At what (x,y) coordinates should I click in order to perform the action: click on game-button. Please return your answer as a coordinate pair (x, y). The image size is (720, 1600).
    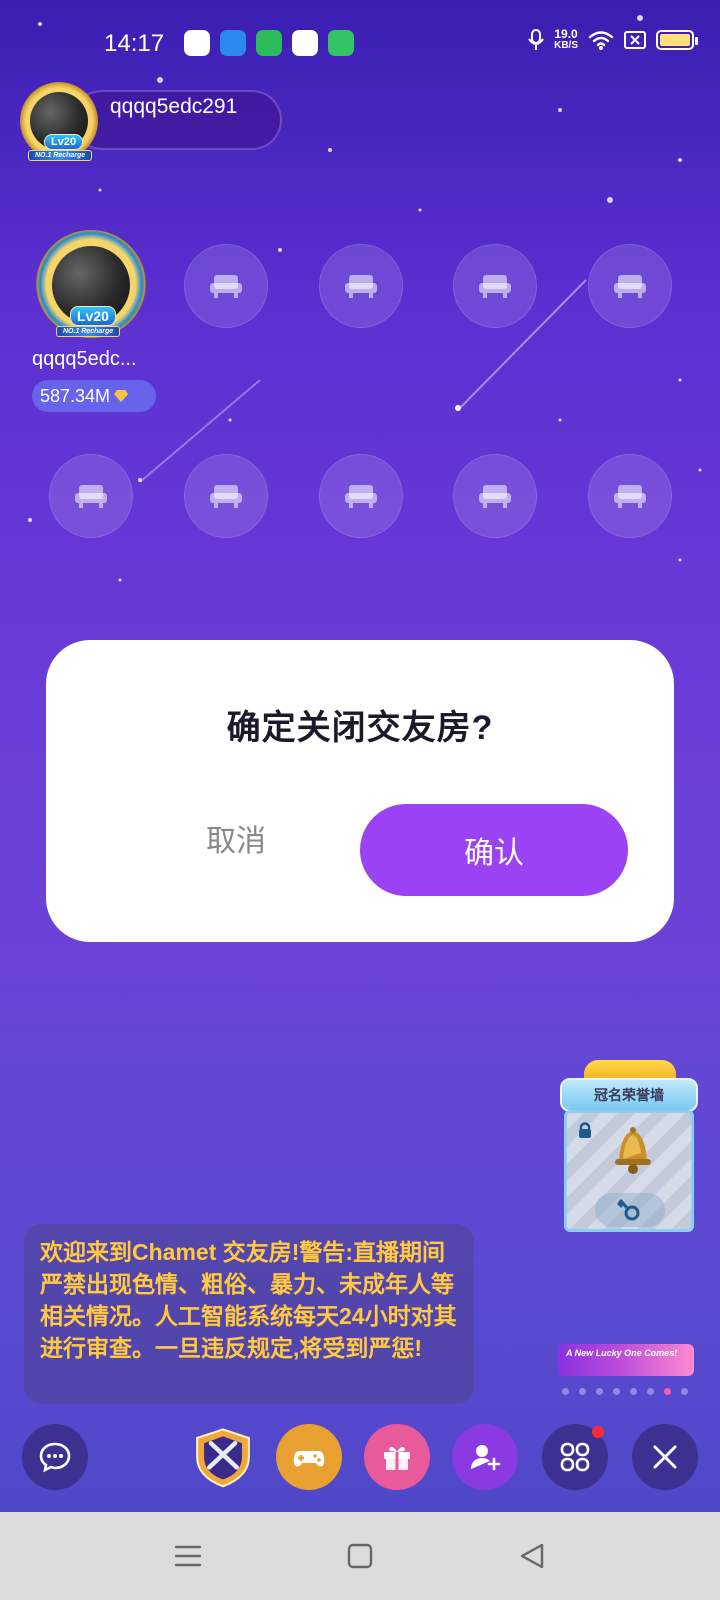
    Looking at the image, I should click on (309, 1457).